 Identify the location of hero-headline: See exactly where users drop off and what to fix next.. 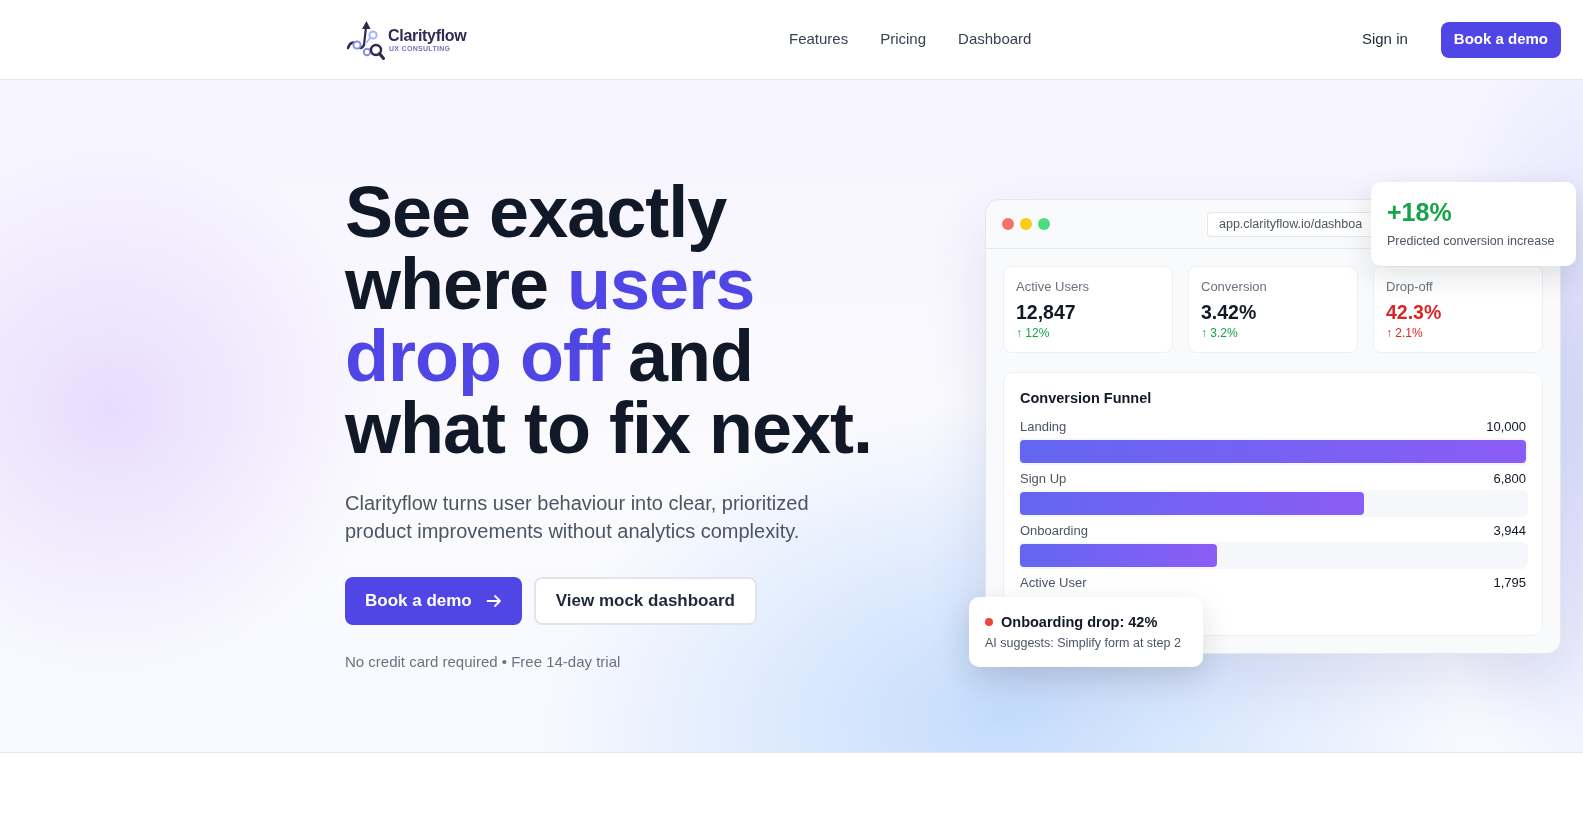
(609, 320).